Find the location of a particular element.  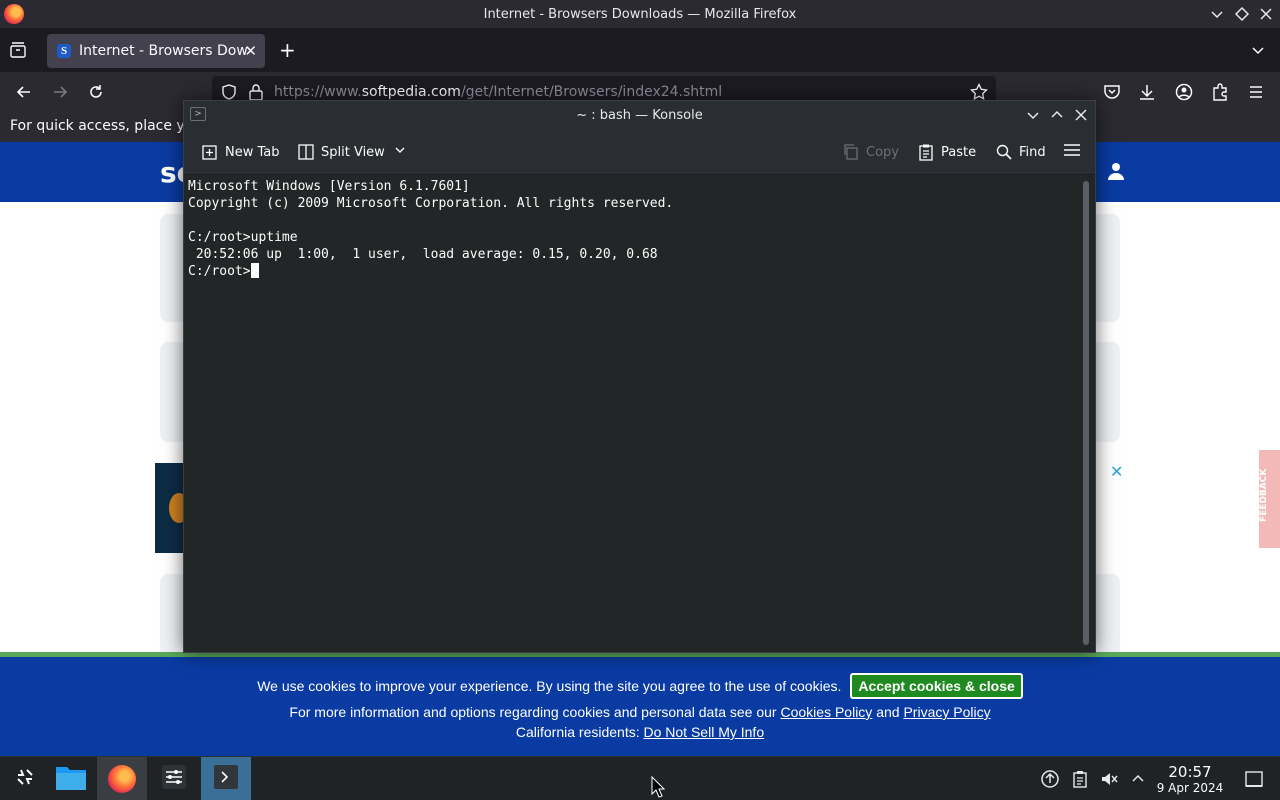

tab-title: Internet - Browsers Downloads is located at coordinates (163, 51).